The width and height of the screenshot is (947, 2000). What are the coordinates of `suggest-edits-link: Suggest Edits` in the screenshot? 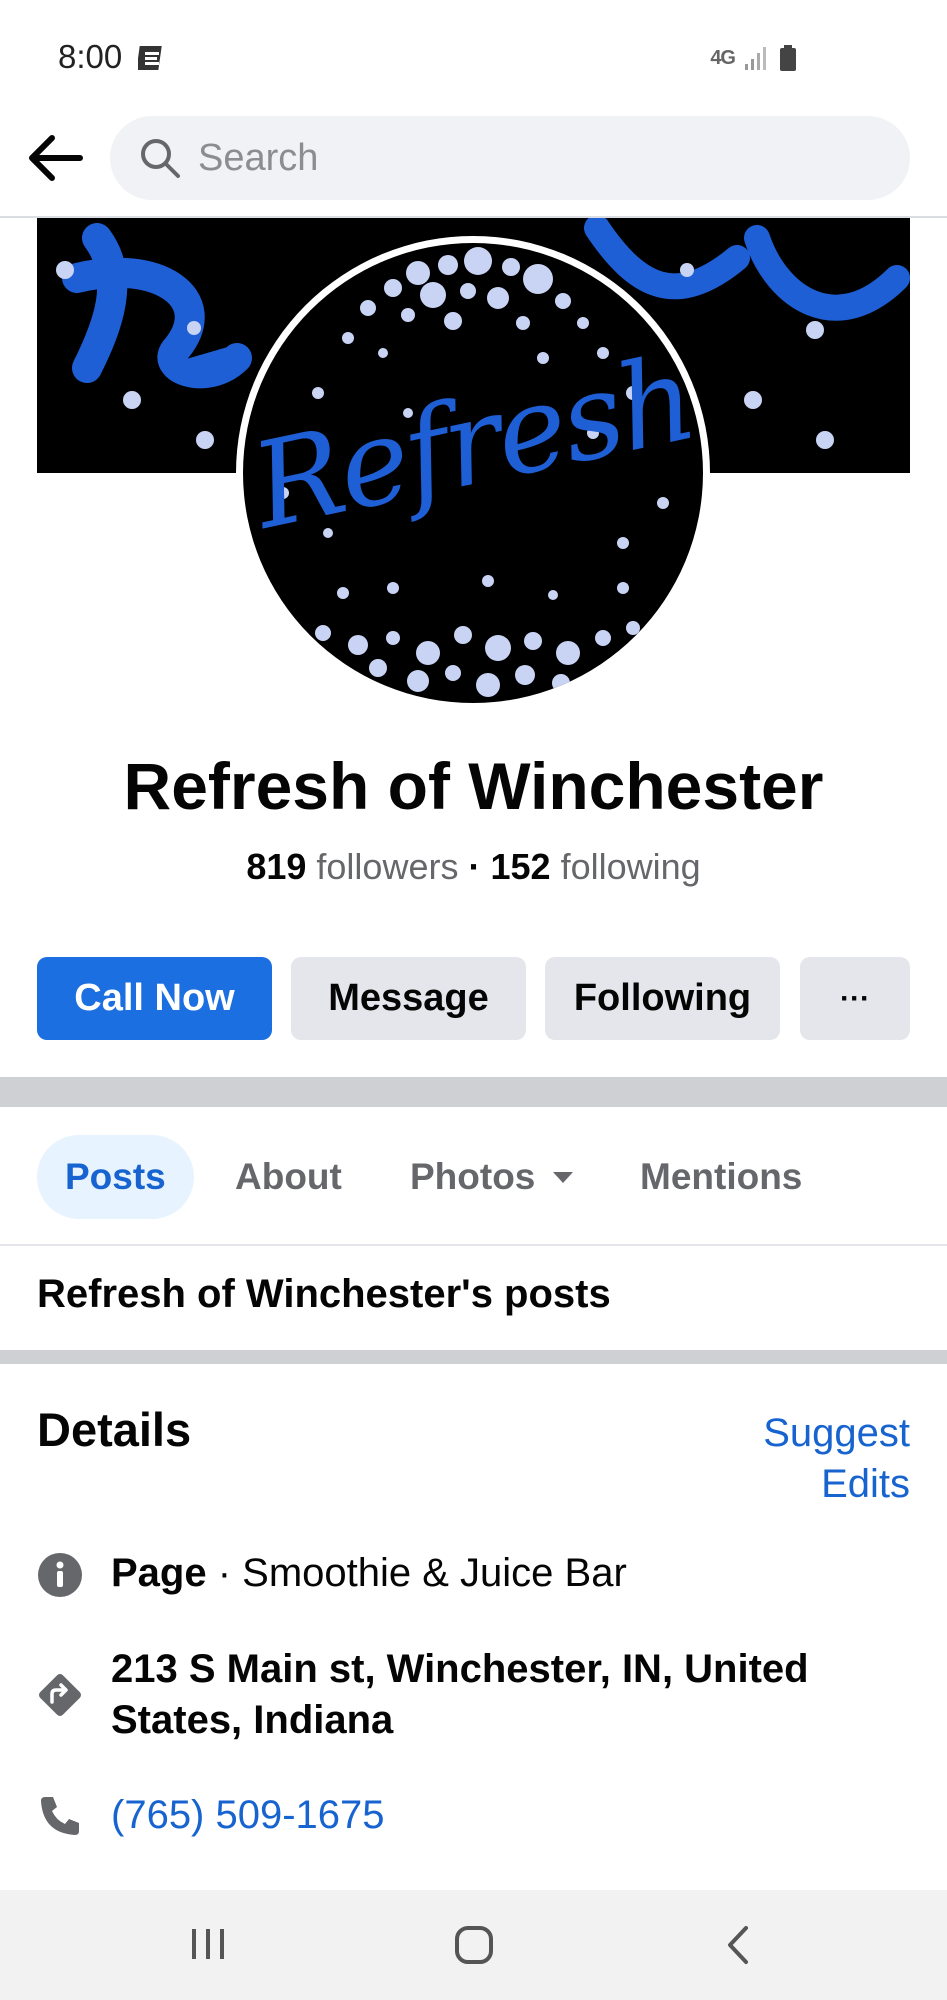 It's located at (810, 1459).